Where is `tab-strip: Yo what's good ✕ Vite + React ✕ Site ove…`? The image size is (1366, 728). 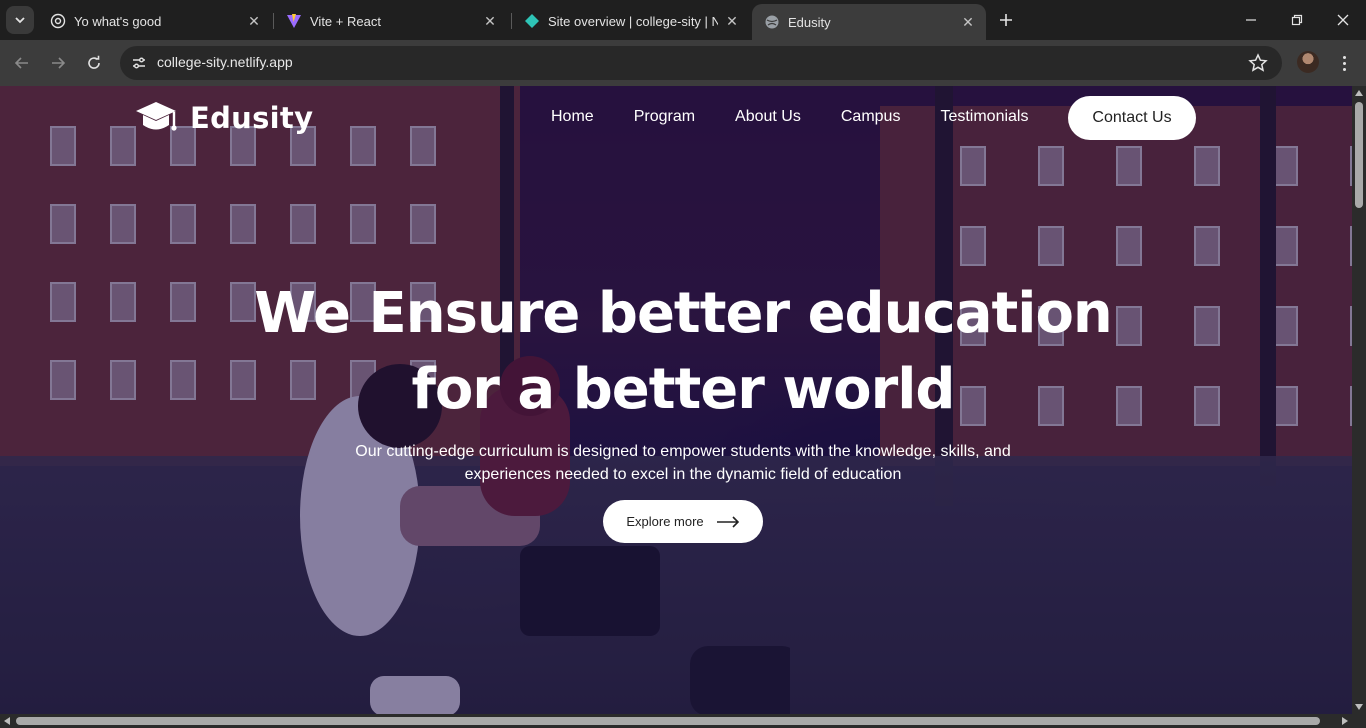 tab-strip: Yo what's good ✕ Vite + React ✕ Site ove… is located at coordinates (683, 20).